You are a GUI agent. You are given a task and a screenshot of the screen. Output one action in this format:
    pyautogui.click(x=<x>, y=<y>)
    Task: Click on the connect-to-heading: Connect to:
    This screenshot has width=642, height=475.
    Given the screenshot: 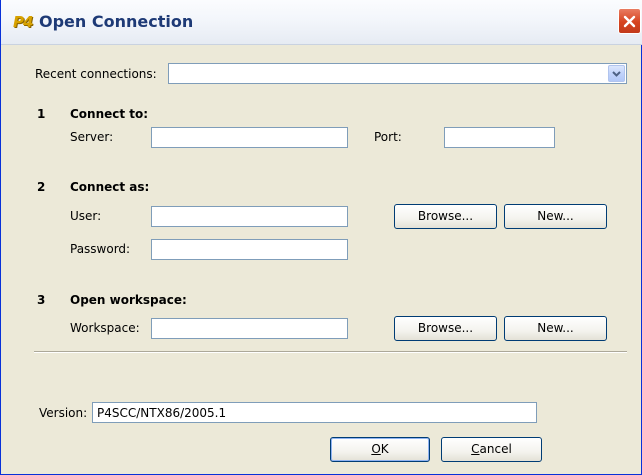 What is the action you would take?
    pyautogui.click(x=109, y=114)
    